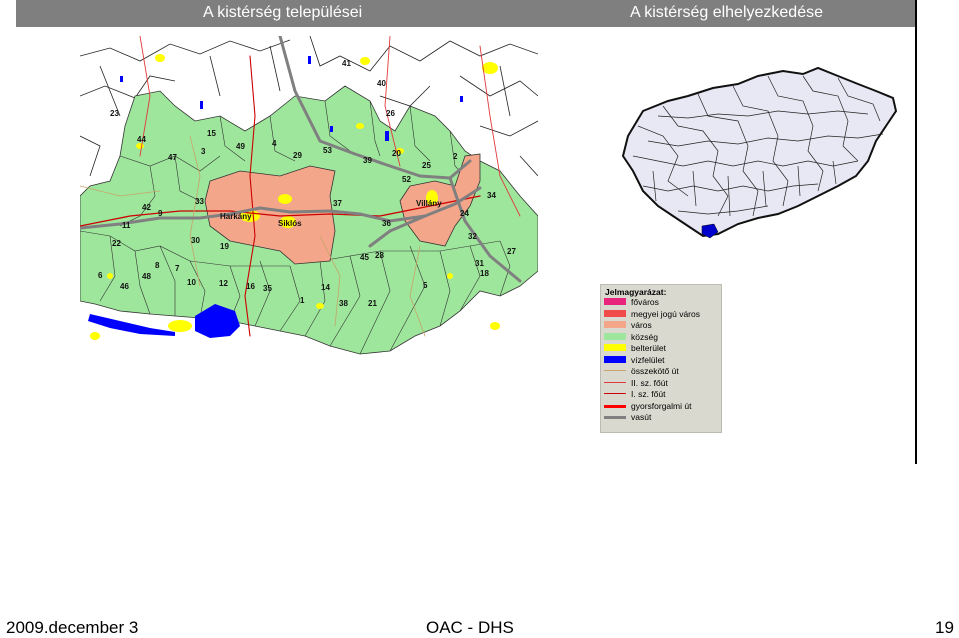 This screenshot has height=638, width=959. I want to click on header-left-title: A kistérség települései, so click(283, 12).